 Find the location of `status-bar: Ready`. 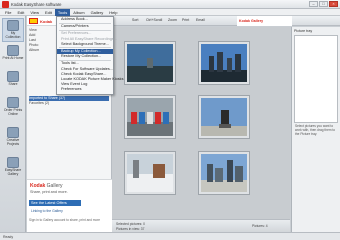

status-bar: Ready is located at coordinates (170, 236).